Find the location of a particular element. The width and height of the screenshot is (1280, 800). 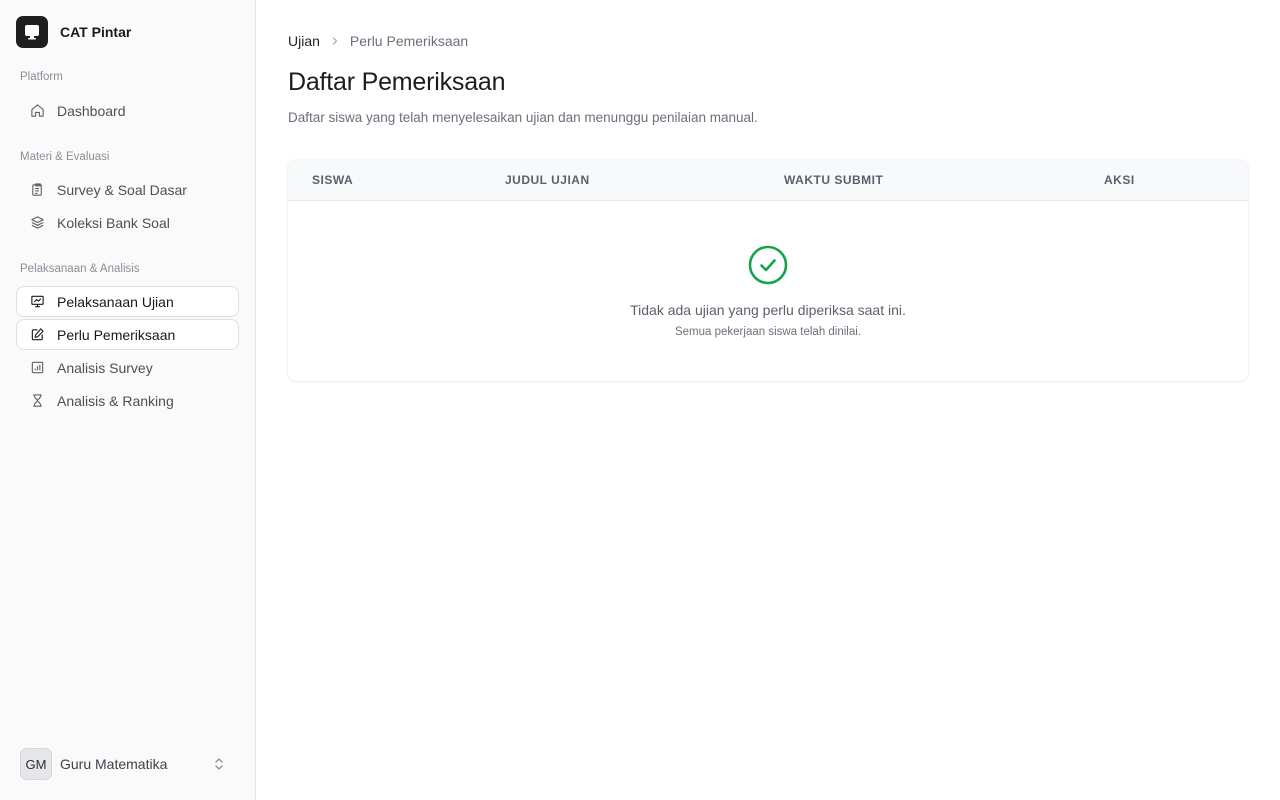

breadcrumb: Ujian Perlu Pemeriksaan is located at coordinates (378, 41).